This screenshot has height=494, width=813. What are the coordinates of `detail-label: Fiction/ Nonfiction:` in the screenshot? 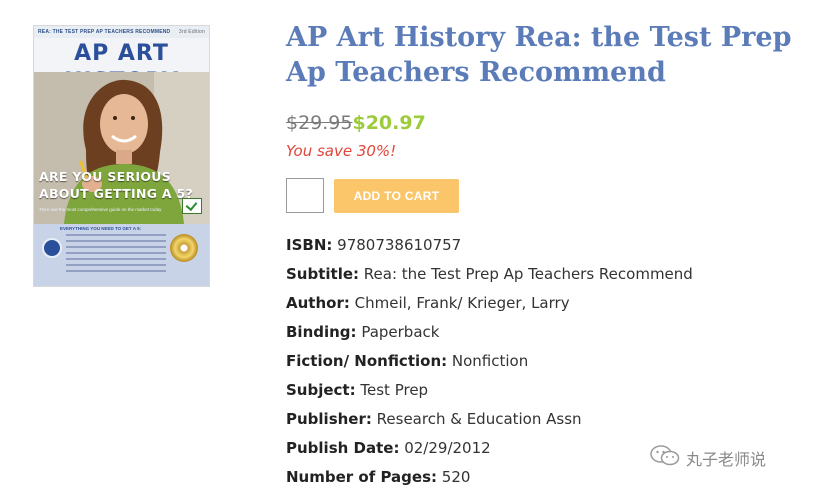 It's located at (367, 361).